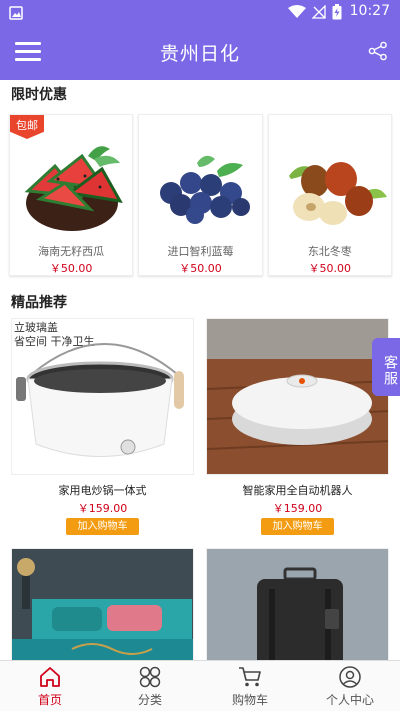 Image resolution: width=400 pixels, height=711 pixels. What do you see at coordinates (49, 700) in the screenshot?
I see `tab-label: 首页` at bounding box center [49, 700].